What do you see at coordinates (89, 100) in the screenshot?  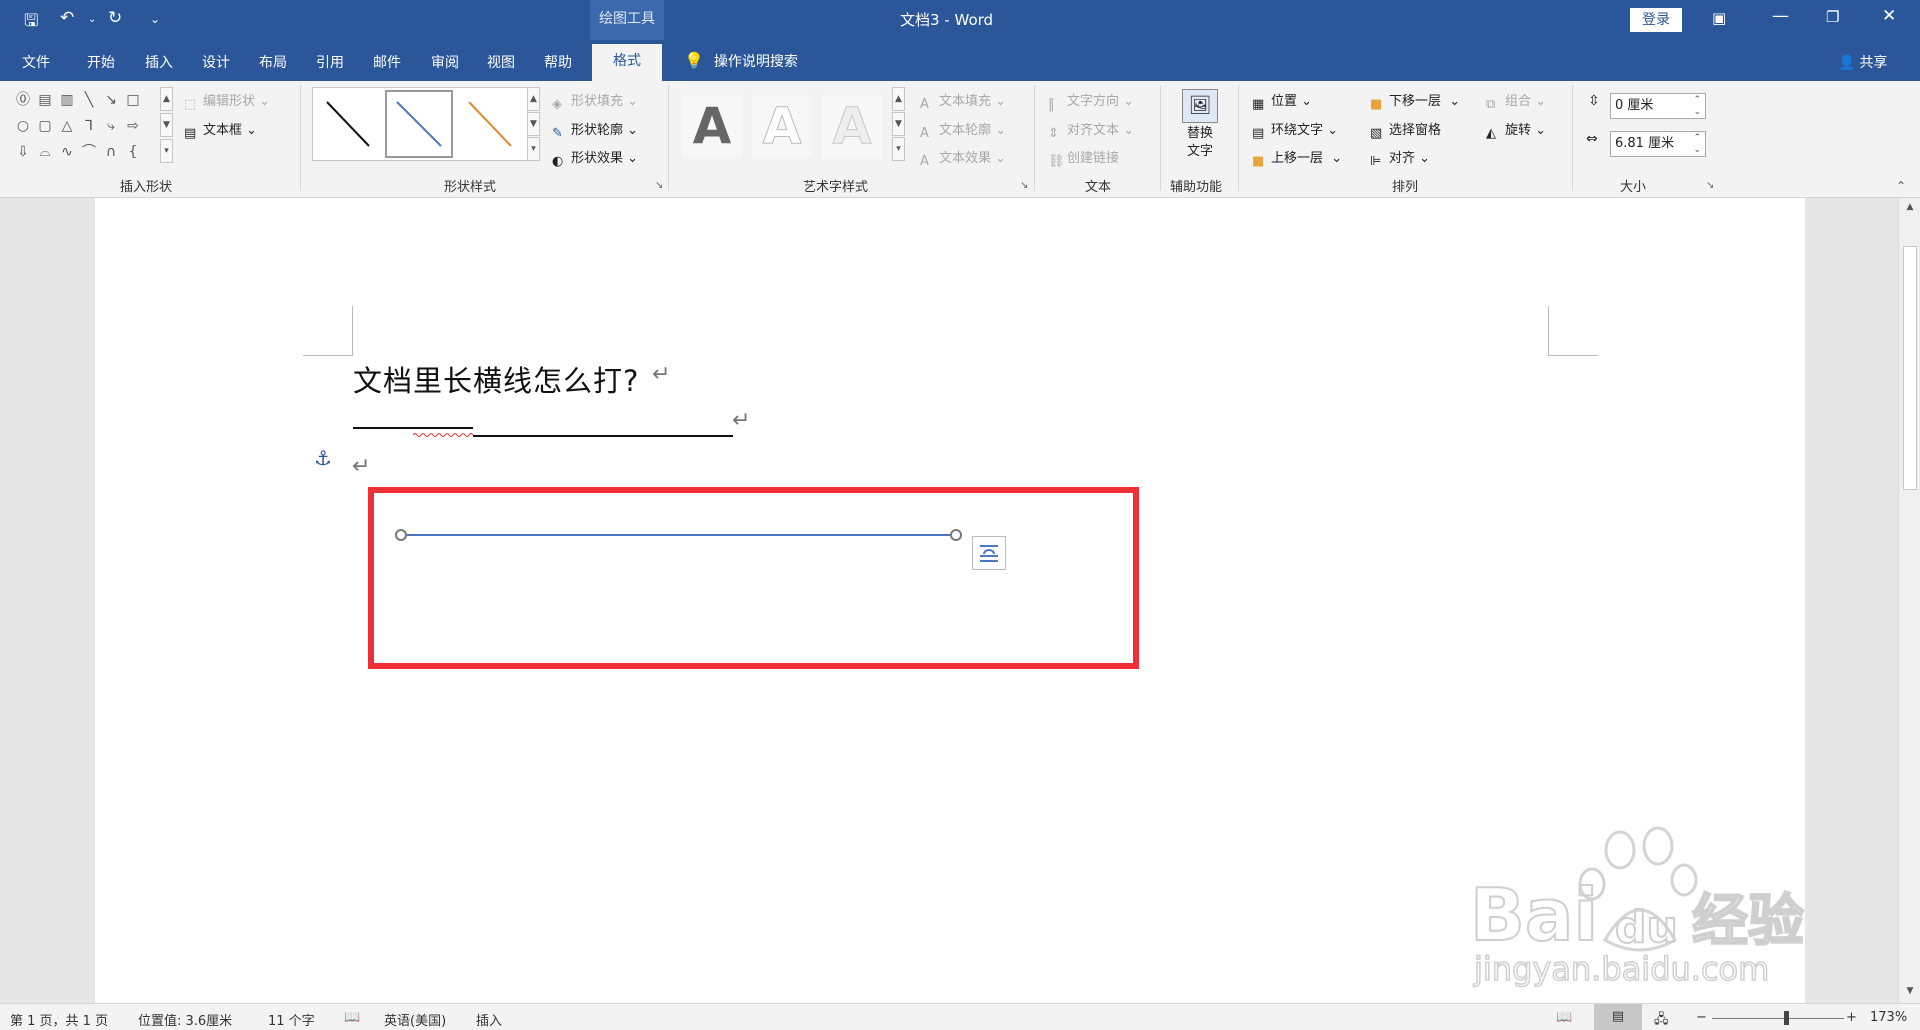 I see `shape-line-icon: ╲` at bounding box center [89, 100].